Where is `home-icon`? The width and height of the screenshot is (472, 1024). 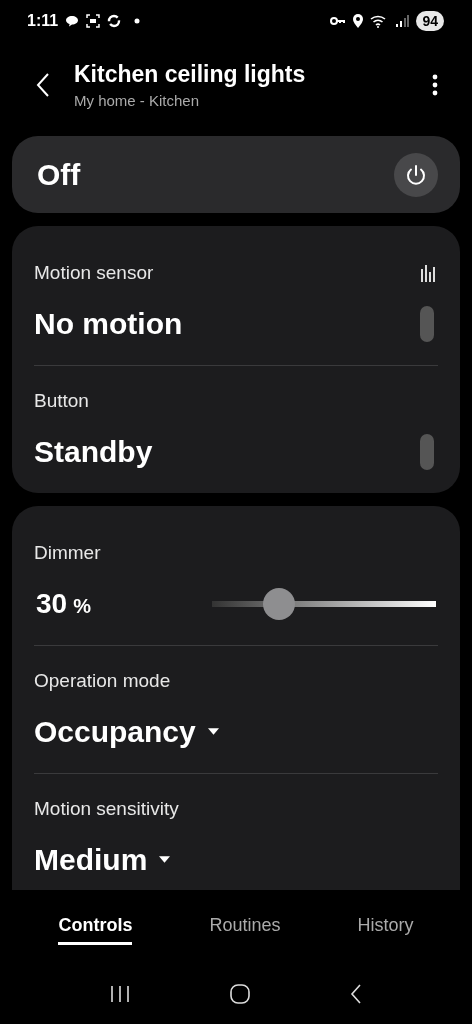 home-icon is located at coordinates (240, 994).